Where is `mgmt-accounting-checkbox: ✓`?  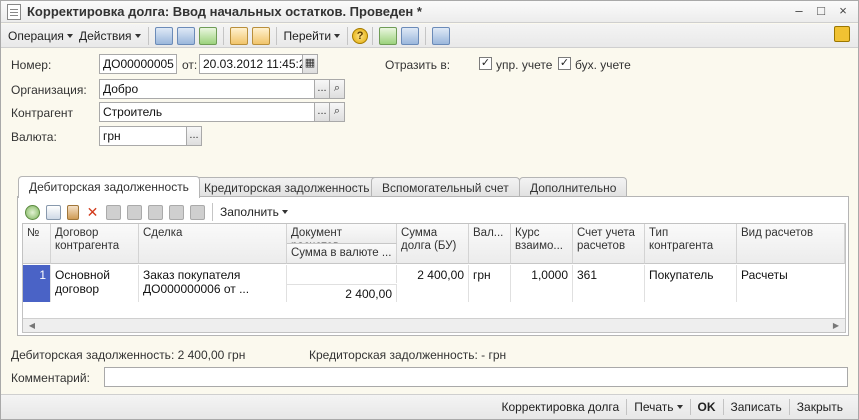
mgmt-accounting-checkbox: ✓ is located at coordinates (485, 63).